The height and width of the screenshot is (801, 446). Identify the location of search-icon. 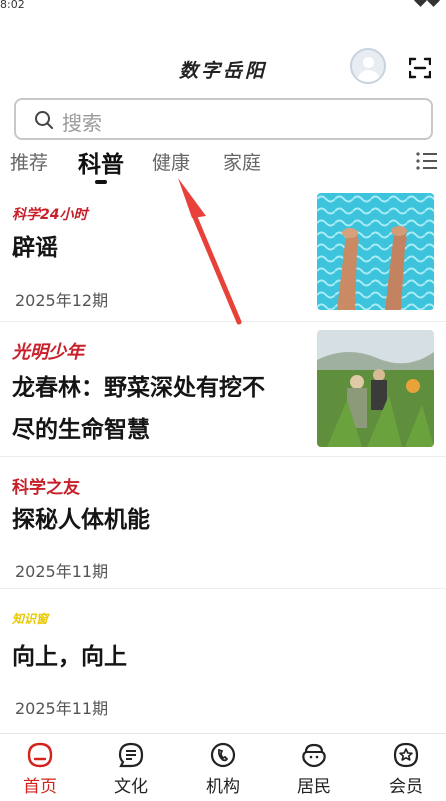
(44, 120).